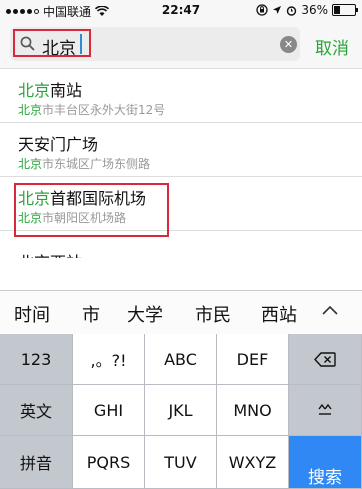  Describe the element at coordinates (92, 110) in the screenshot. I see `result-address: 北京市丰台区永外大街12号` at that location.